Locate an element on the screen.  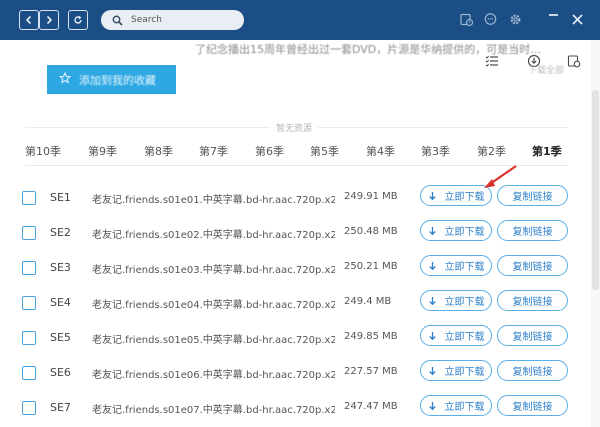
tab-season-10: 第10季 is located at coordinates (43, 151).